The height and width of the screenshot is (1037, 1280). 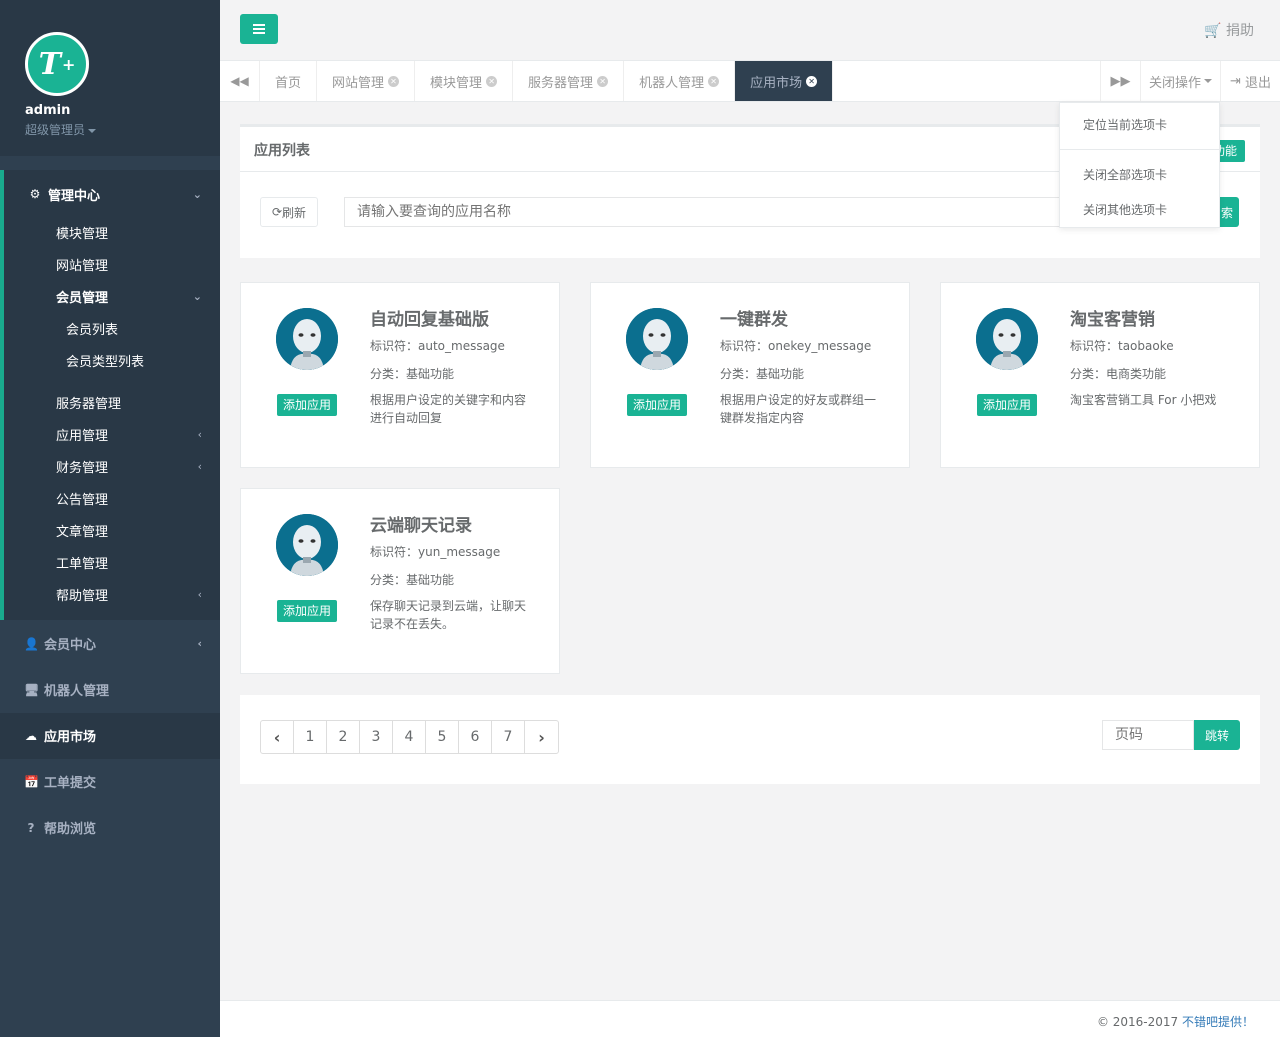 I want to click on page-button: 5, so click(x=442, y=737).